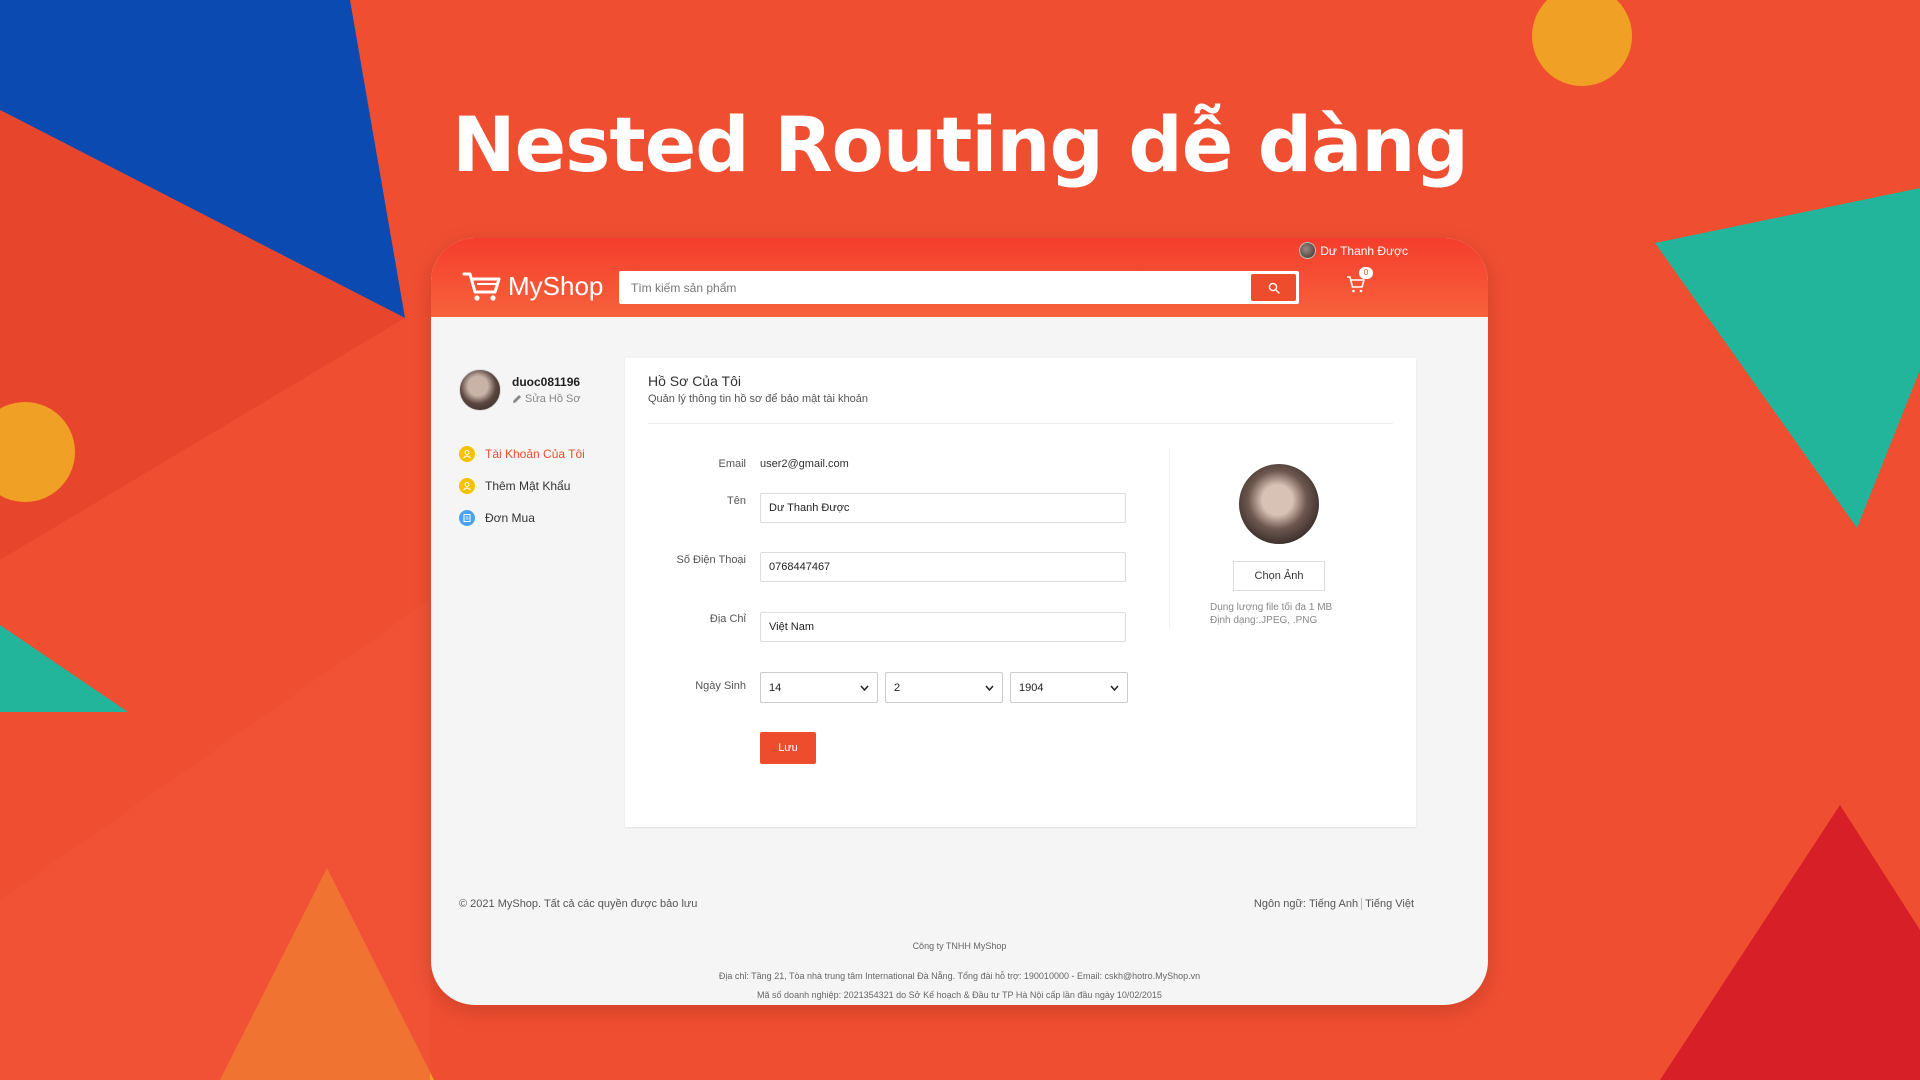 The width and height of the screenshot is (1920, 1080). What do you see at coordinates (481, 286) in the screenshot?
I see `cart-logo-icon` at bounding box center [481, 286].